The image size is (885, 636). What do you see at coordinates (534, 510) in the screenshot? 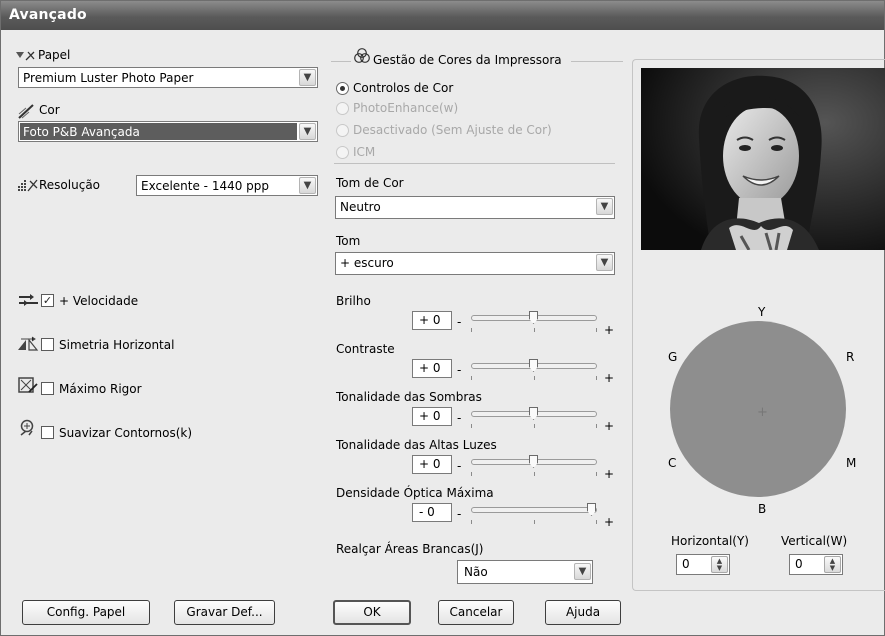
I see `slider-track` at bounding box center [534, 510].